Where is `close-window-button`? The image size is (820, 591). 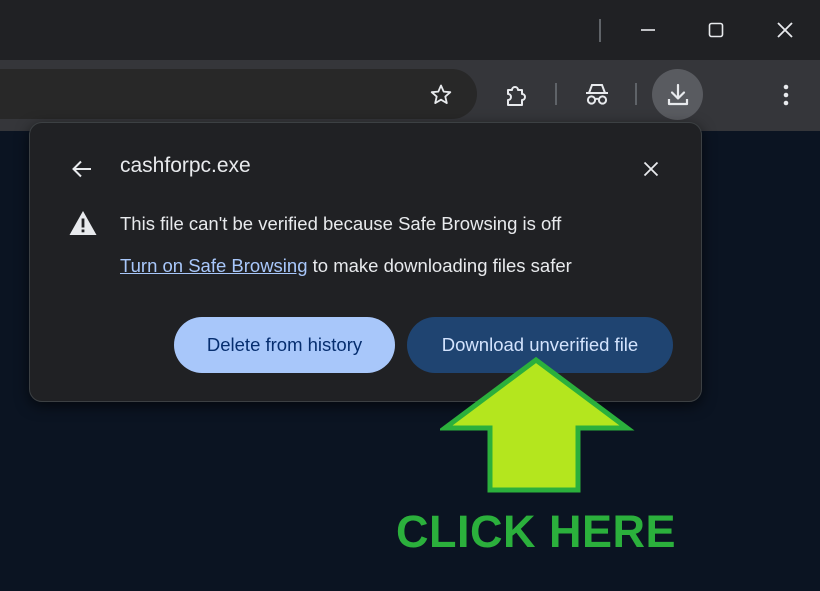 close-window-button is located at coordinates (785, 30).